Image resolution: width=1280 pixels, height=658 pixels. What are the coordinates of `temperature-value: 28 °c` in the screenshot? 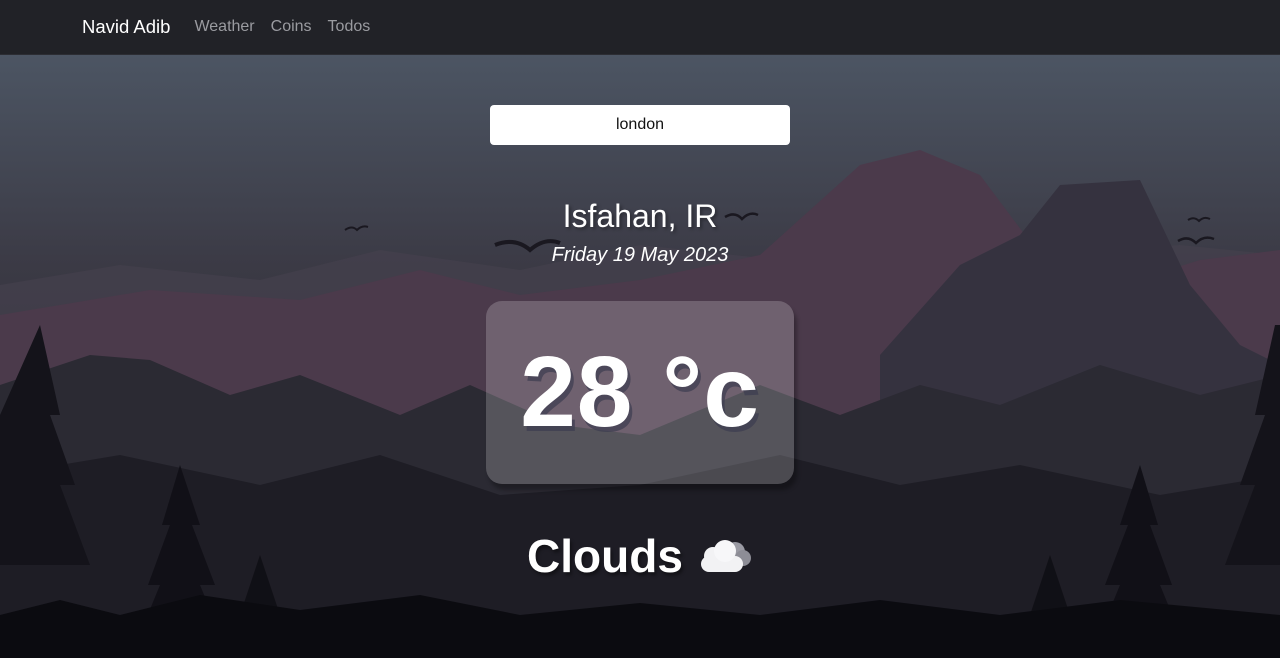 It's located at (640, 392).